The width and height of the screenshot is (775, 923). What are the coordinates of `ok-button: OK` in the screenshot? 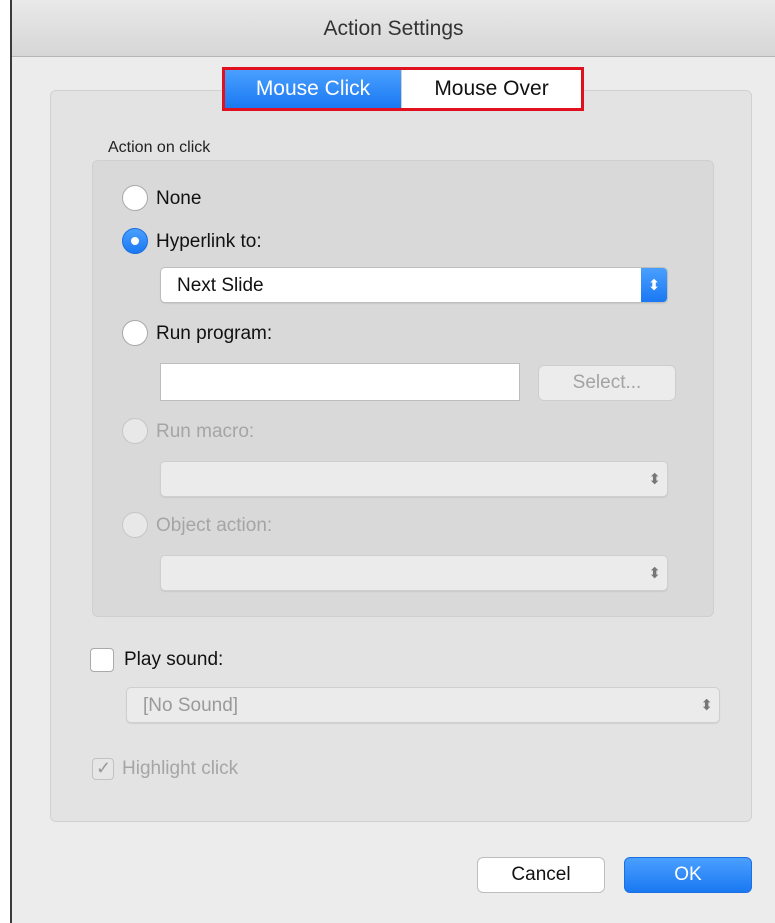 It's located at (688, 875).